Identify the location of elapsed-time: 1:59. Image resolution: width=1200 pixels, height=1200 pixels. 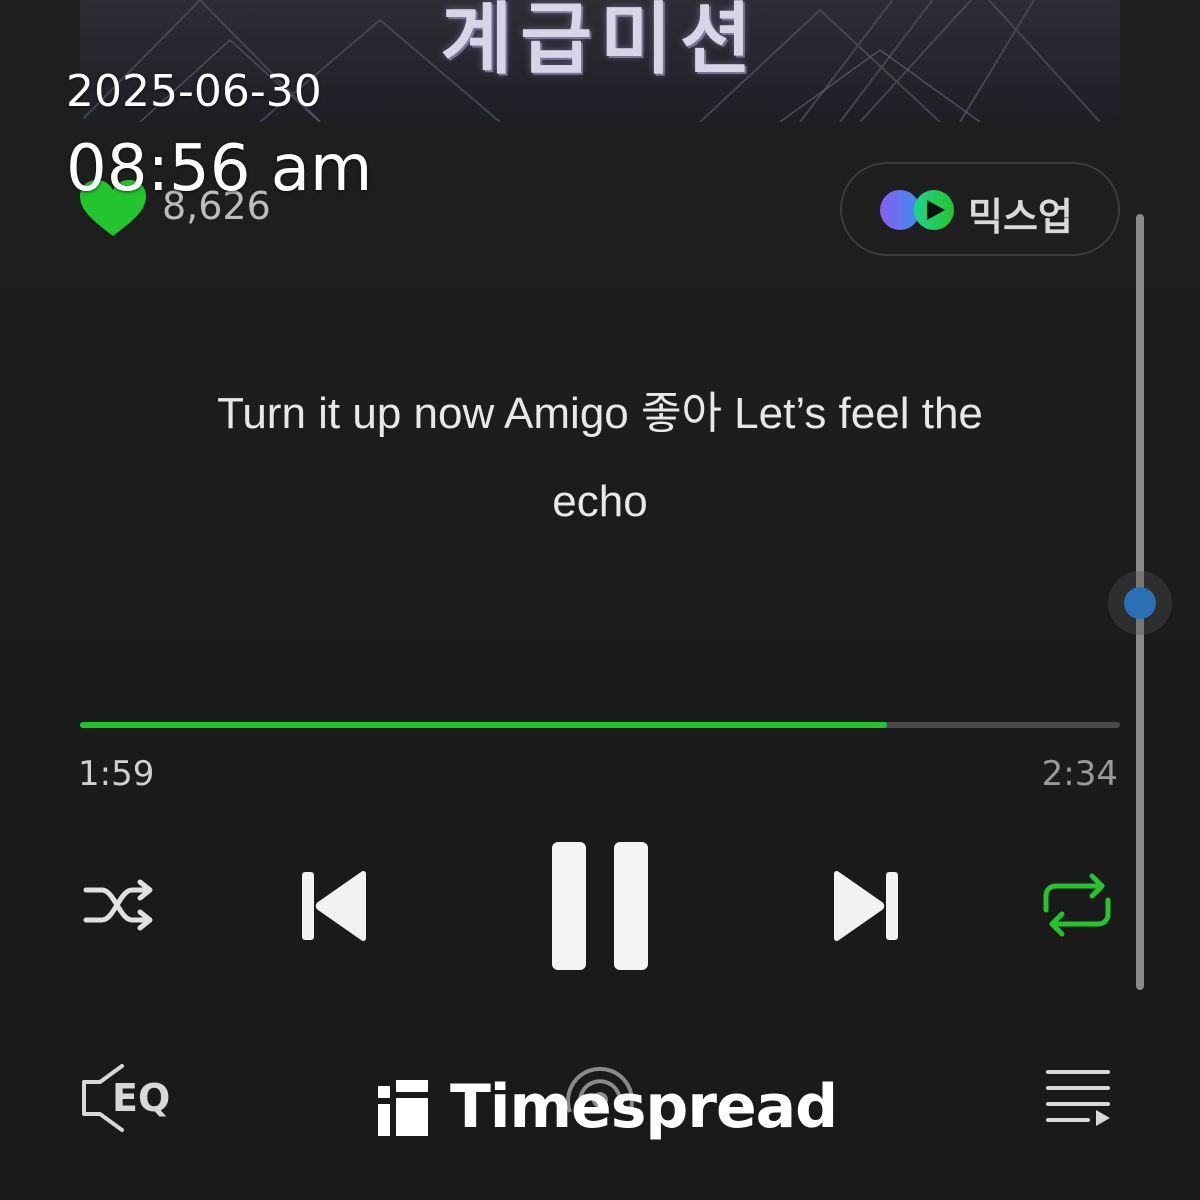
(116, 774).